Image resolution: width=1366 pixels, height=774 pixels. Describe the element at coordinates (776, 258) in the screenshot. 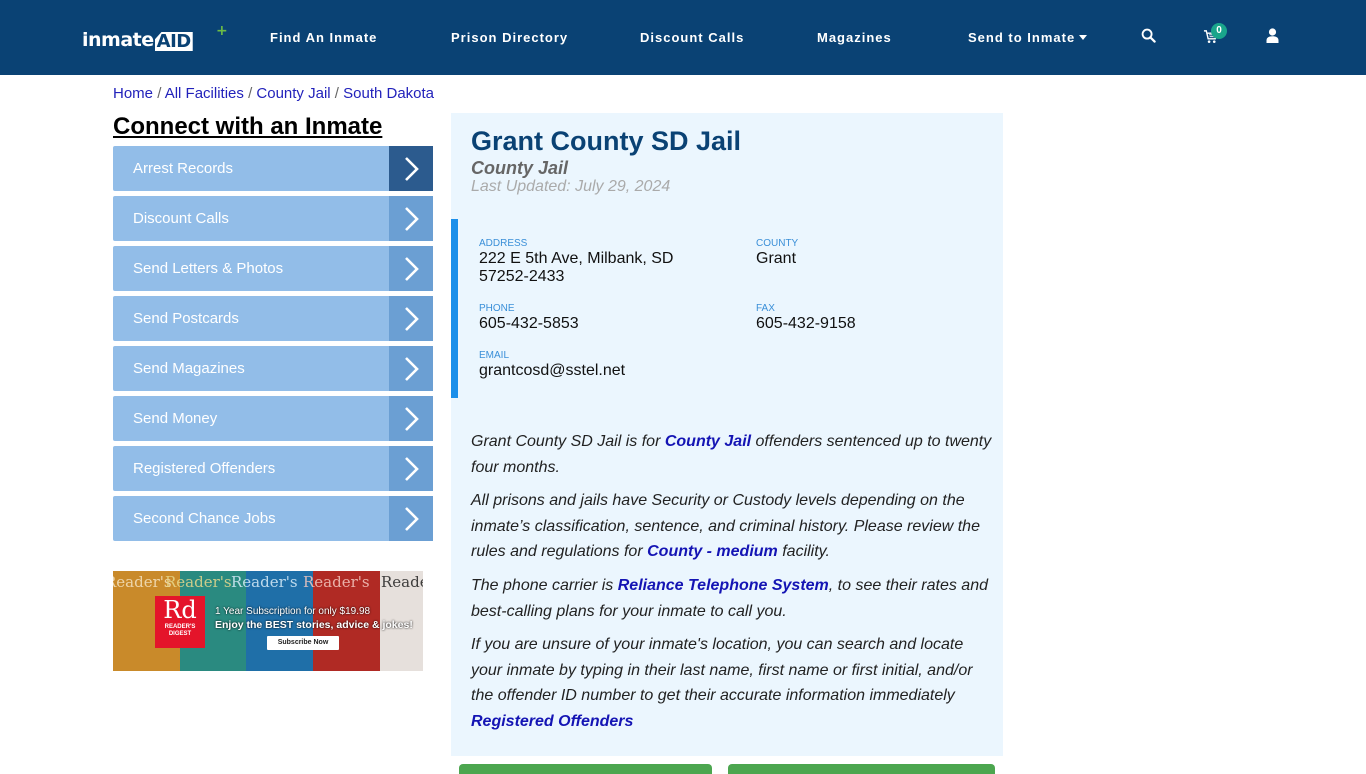

I see `county-value: Grant` at that location.